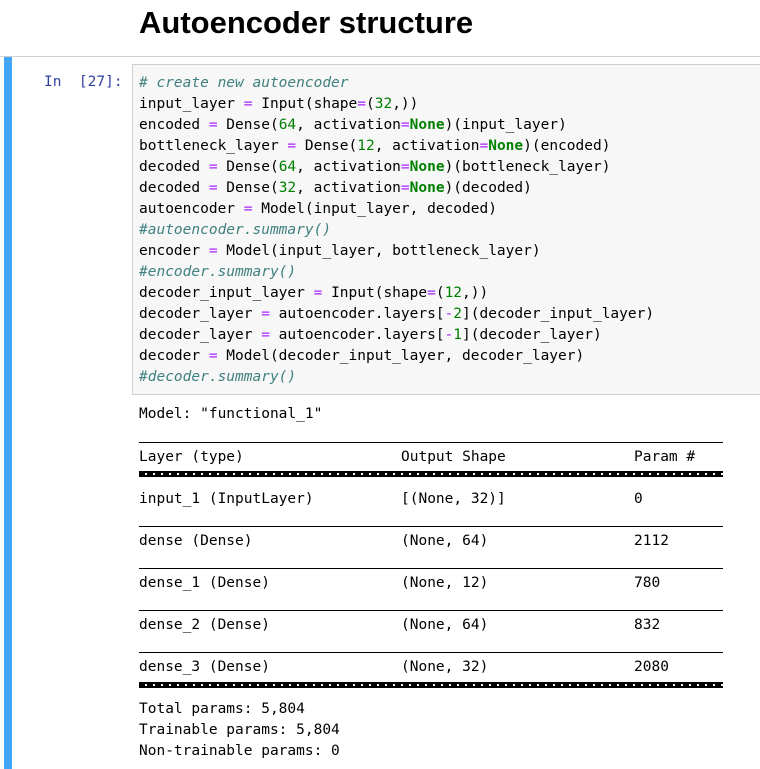  I want to click on table-row: input_1 (InputLayer) [(None, 32)] 0, so click(431, 499).